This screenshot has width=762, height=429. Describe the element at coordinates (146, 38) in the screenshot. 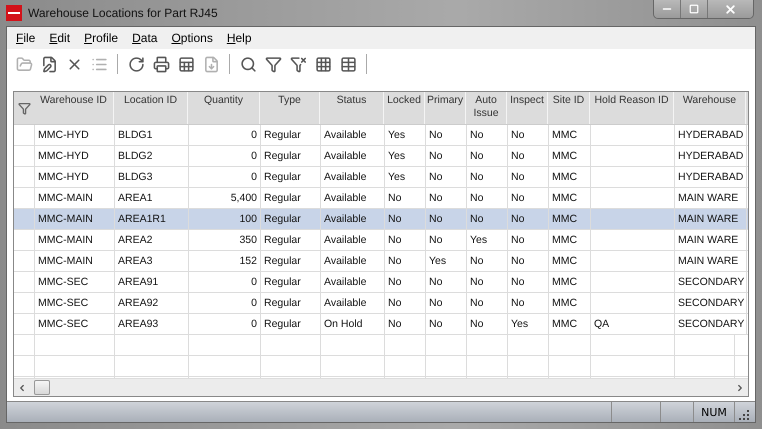

I see `menu-item: Data` at that location.